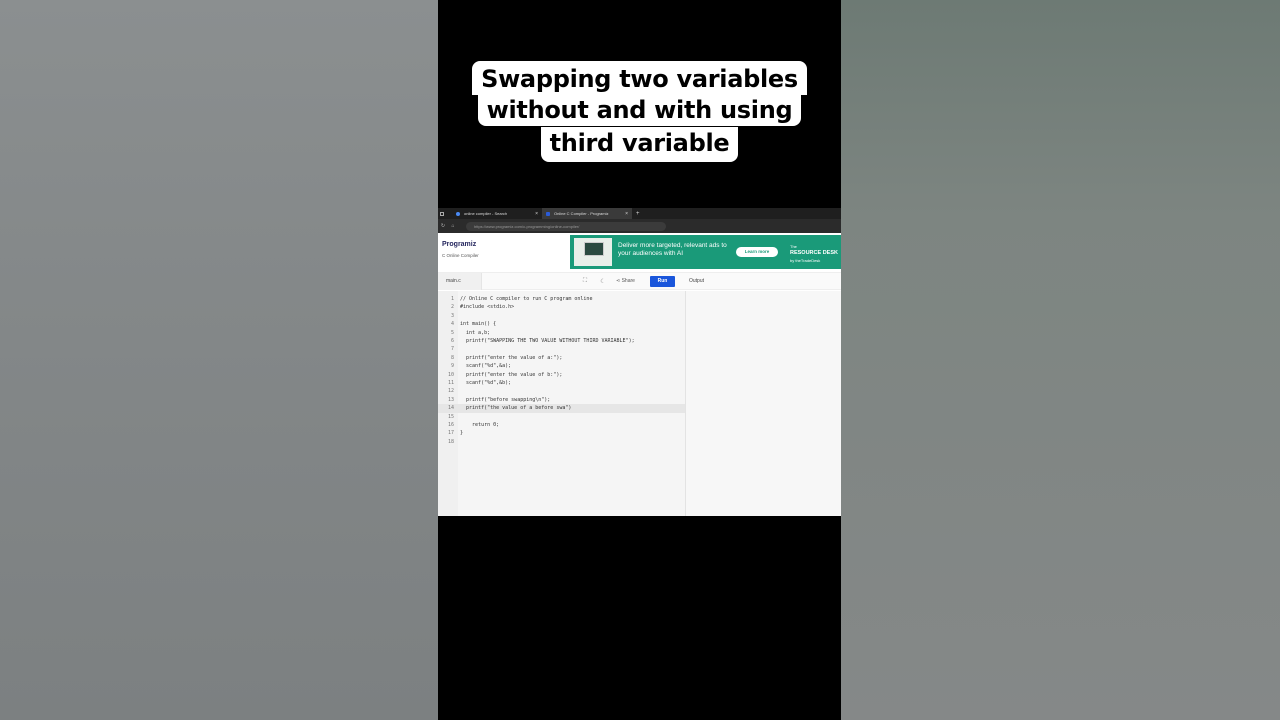 The image size is (1280, 720). Describe the element at coordinates (763, 403) in the screenshot. I see `output-panel` at that location.